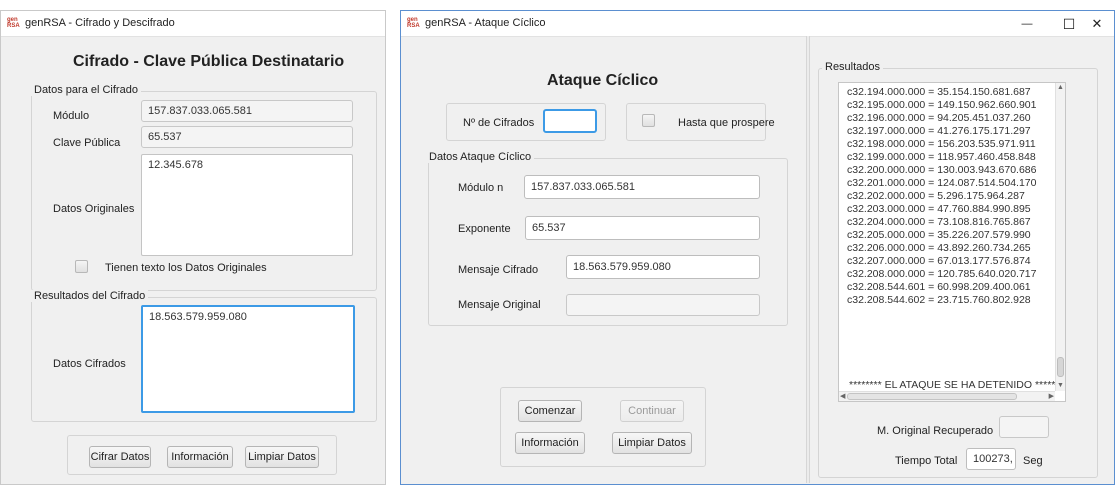  What do you see at coordinates (481, 188) in the screenshot?
I see `modulo-n-label: Módulo n` at bounding box center [481, 188].